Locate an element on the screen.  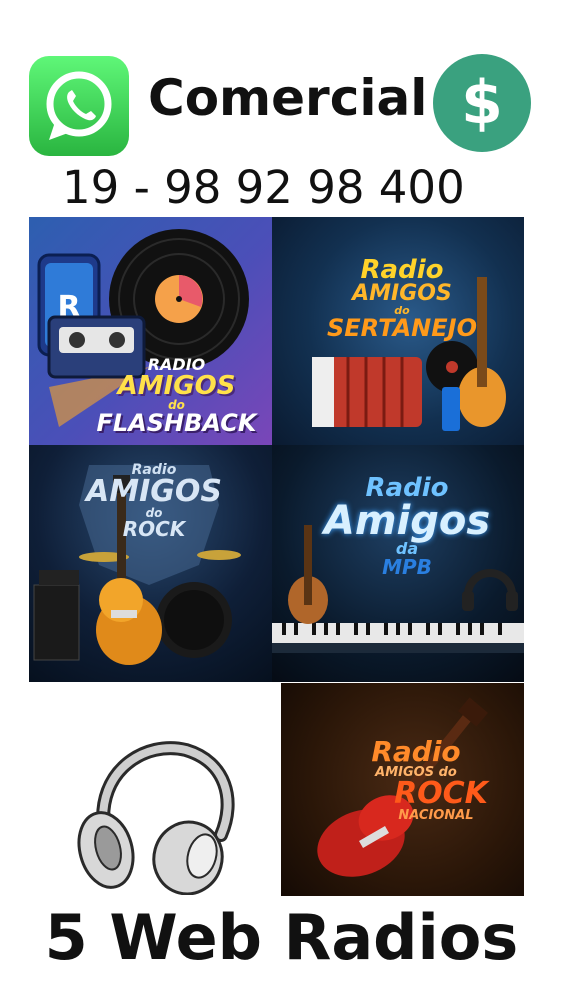
station-line4: FLASHBACK is located at coordinates (176, 423).